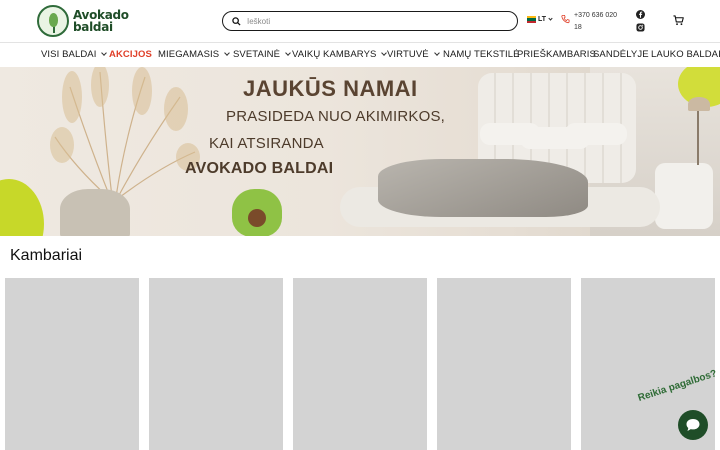 The image size is (720, 450). Describe the element at coordinates (556, 54) in the screenshot. I see `nav-item-prieskambaris: PRIEŠKAMBARIS` at that location.